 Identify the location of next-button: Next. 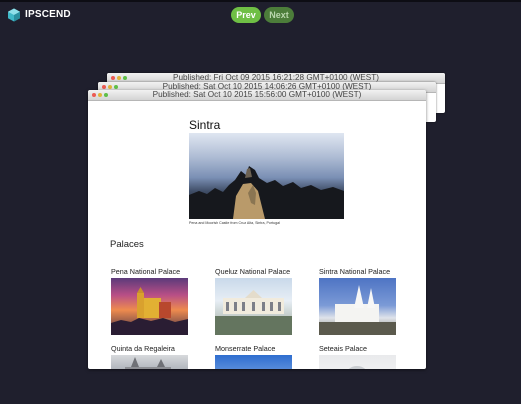
(279, 15).